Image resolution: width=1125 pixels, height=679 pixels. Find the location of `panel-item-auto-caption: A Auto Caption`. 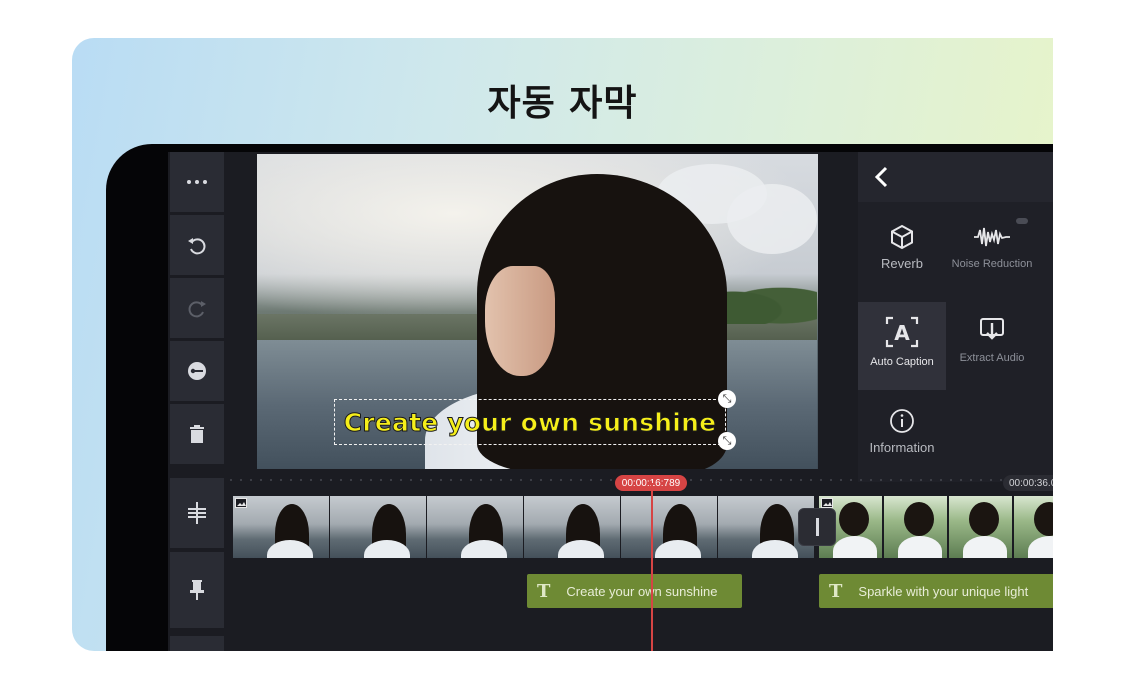

panel-item-auto-caption: A Auto Caption is located at coordinates (902, 346).